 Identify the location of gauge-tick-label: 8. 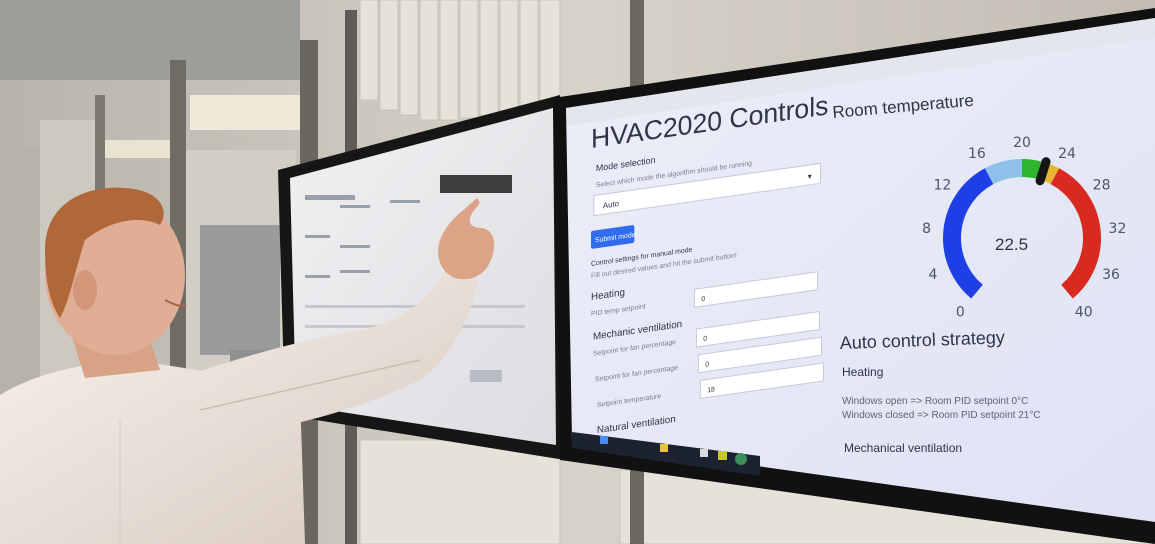
(926, 229).